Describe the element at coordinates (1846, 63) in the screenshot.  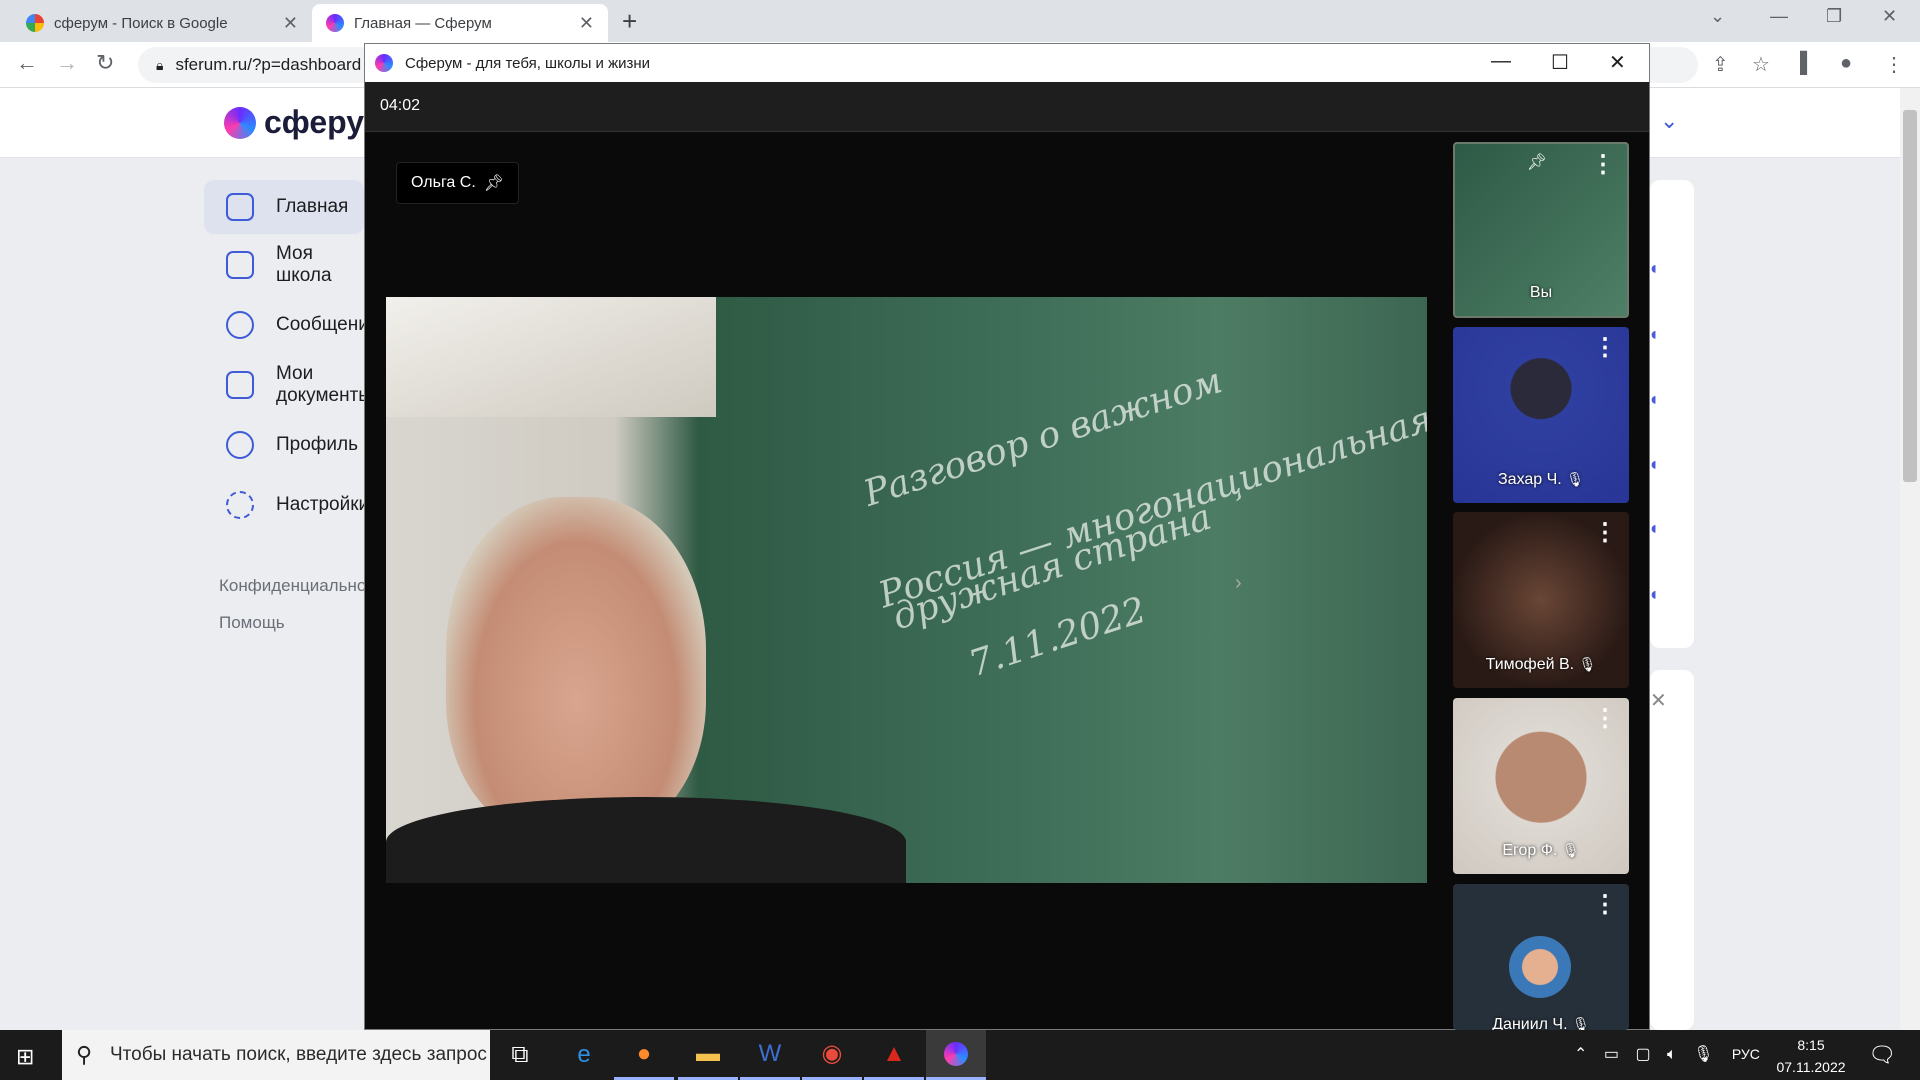
I see `profile-avatar-icon: ●` at that location.